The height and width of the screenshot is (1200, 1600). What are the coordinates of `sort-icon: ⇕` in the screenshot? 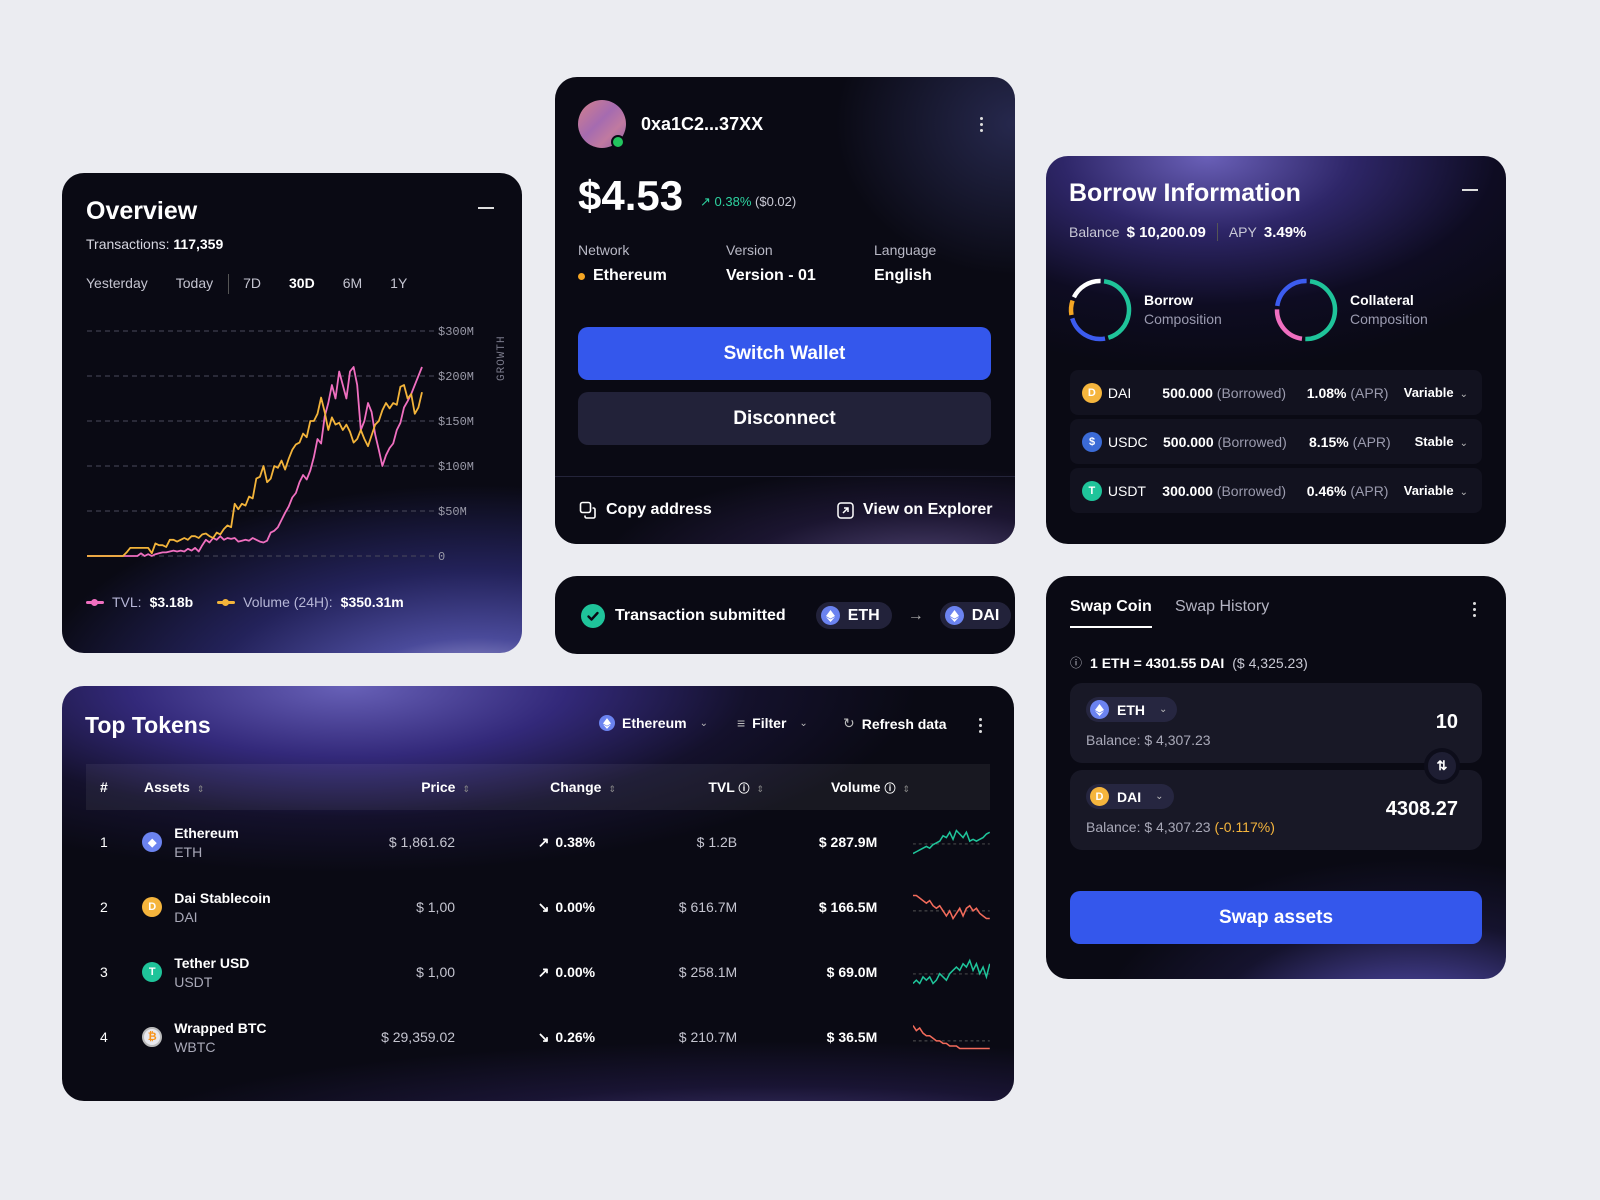 It's located at (906, 788).